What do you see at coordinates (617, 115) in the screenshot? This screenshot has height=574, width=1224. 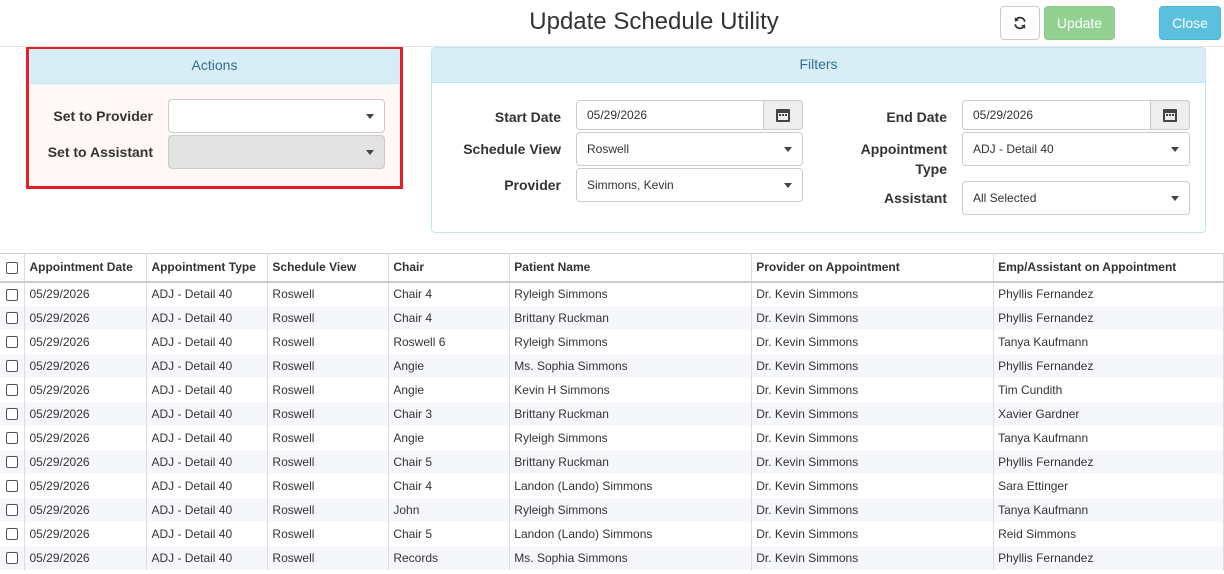 I see `start-date-value: 05/29/2026` at bounding box center [617, 115].